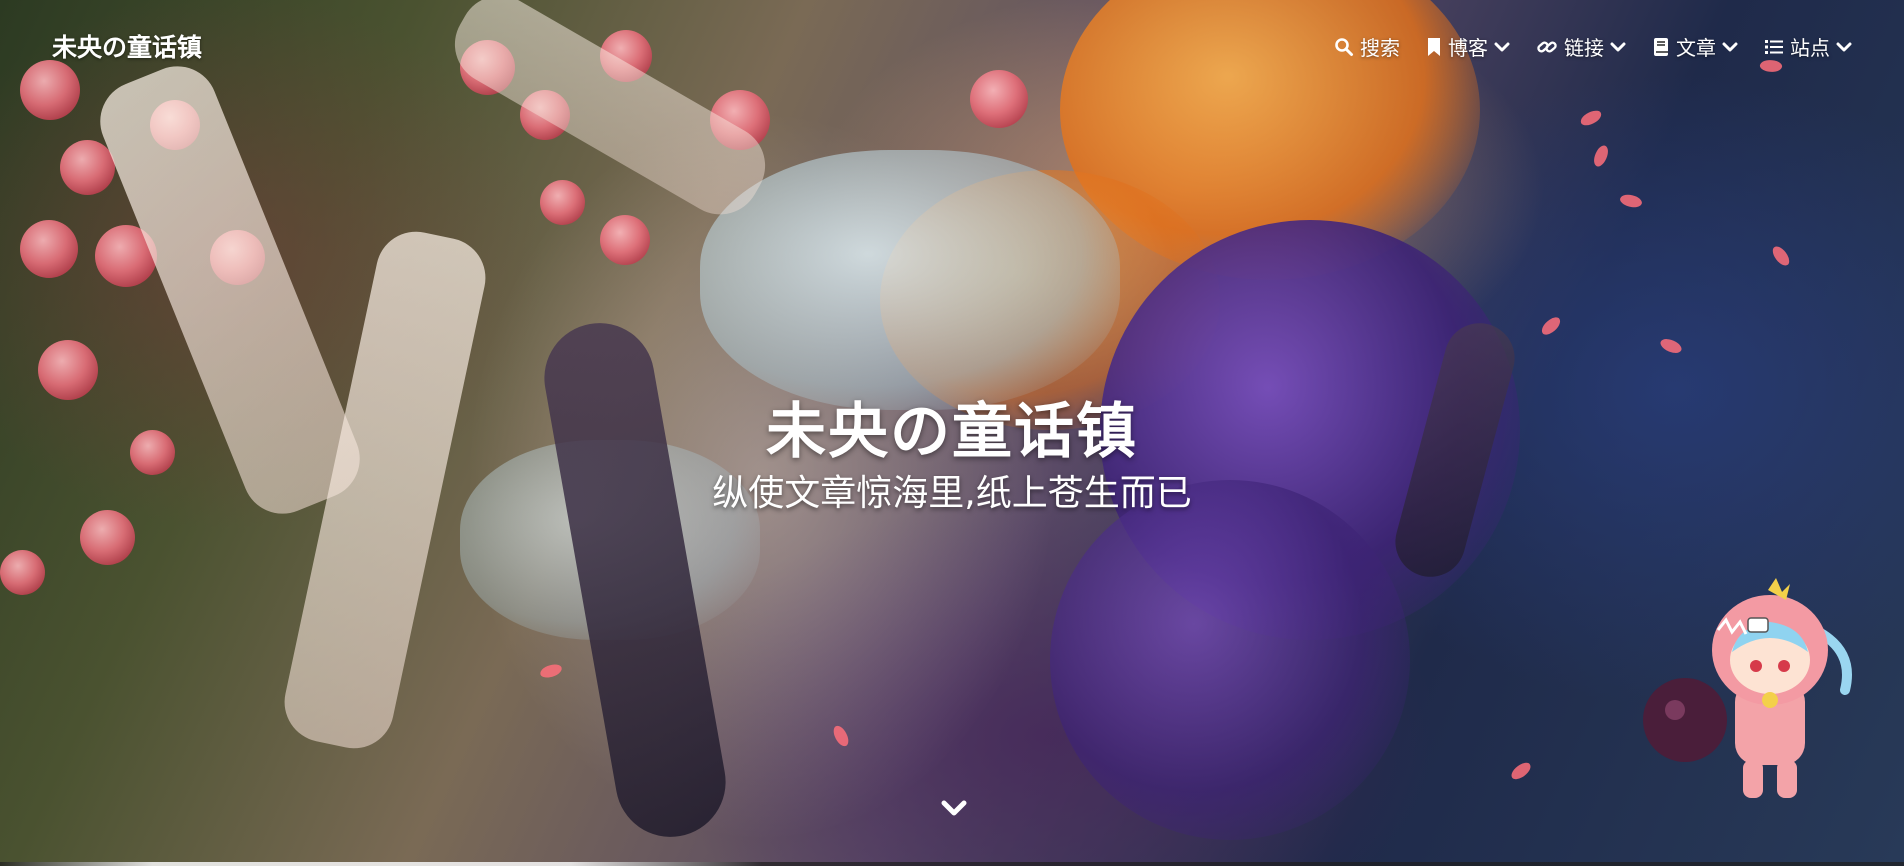 This screenshot has height=866, width=1904. I want to click on bookmark-icon, so click(1434, 47).